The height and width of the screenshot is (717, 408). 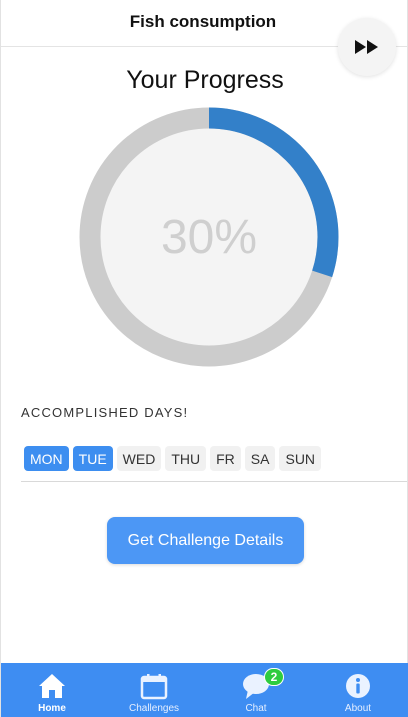 I want to click on nav-item-challenges: Challenges, so click(x=154, y=690).